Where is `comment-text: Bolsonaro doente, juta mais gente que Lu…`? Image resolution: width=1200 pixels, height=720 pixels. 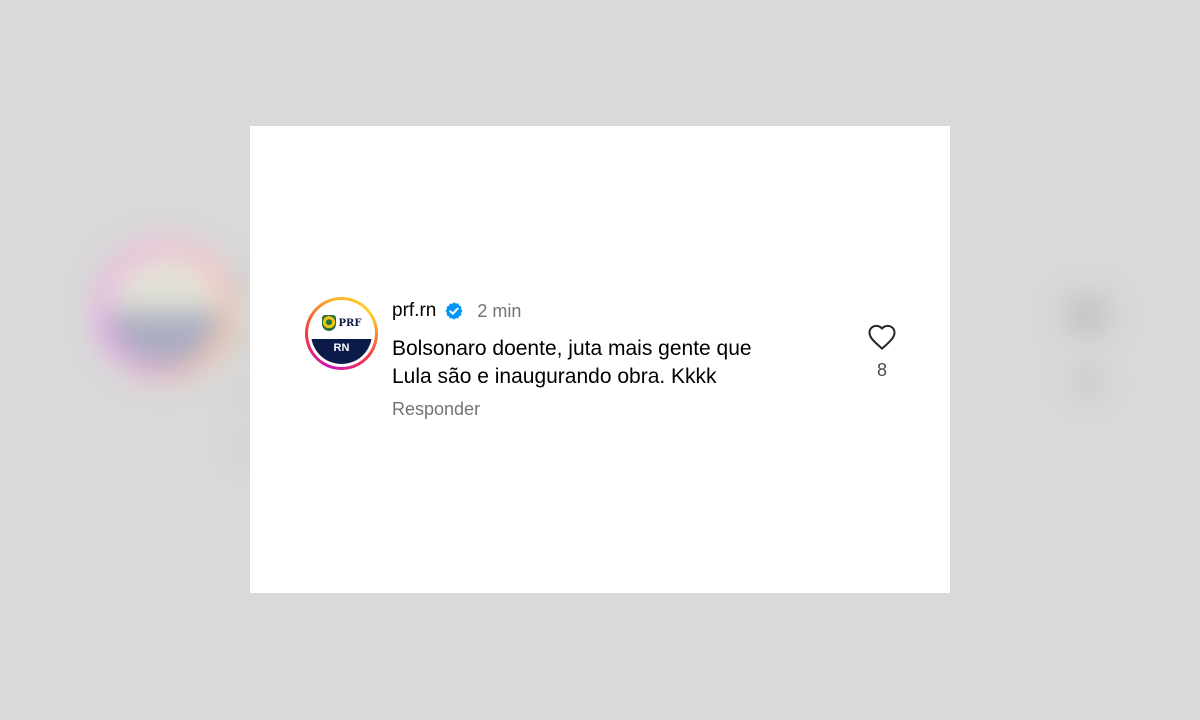 comment-text: Bolsonaro doente, juta mais gente que Lu… is located at coordinates (612, 363).